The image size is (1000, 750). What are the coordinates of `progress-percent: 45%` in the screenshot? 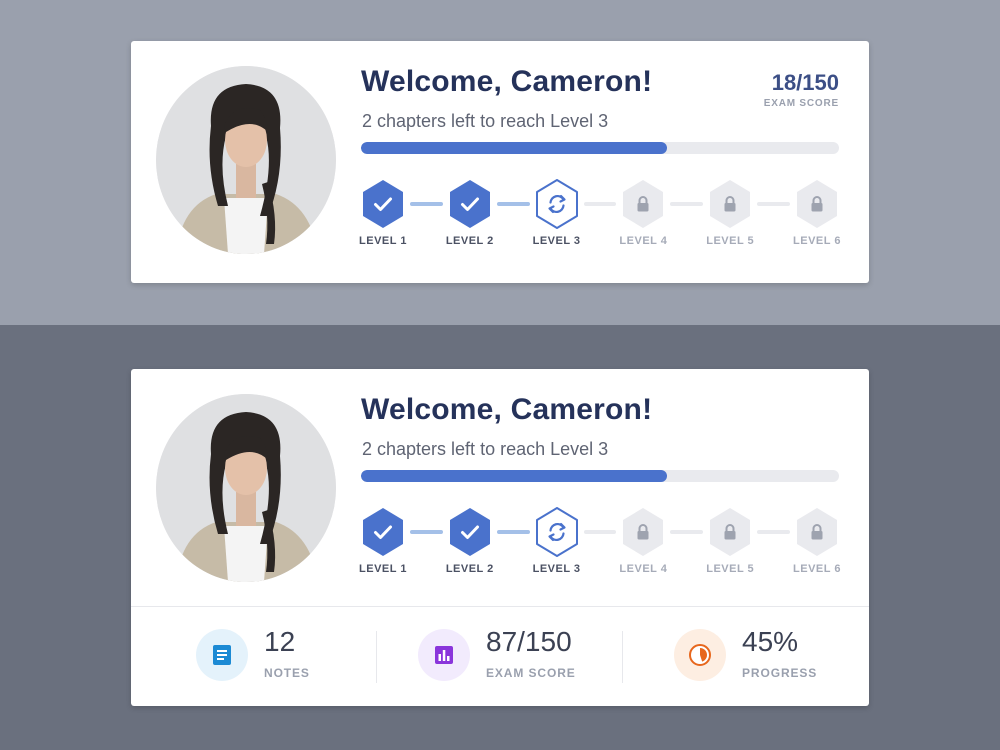 It's located at (770, 641).